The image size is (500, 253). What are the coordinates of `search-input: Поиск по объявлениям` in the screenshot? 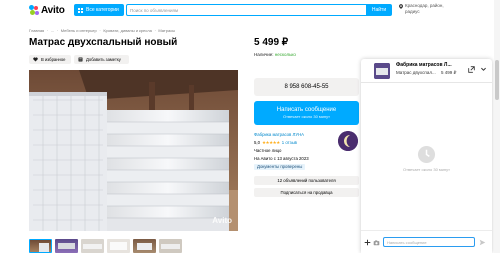 It's located at (246, 10).